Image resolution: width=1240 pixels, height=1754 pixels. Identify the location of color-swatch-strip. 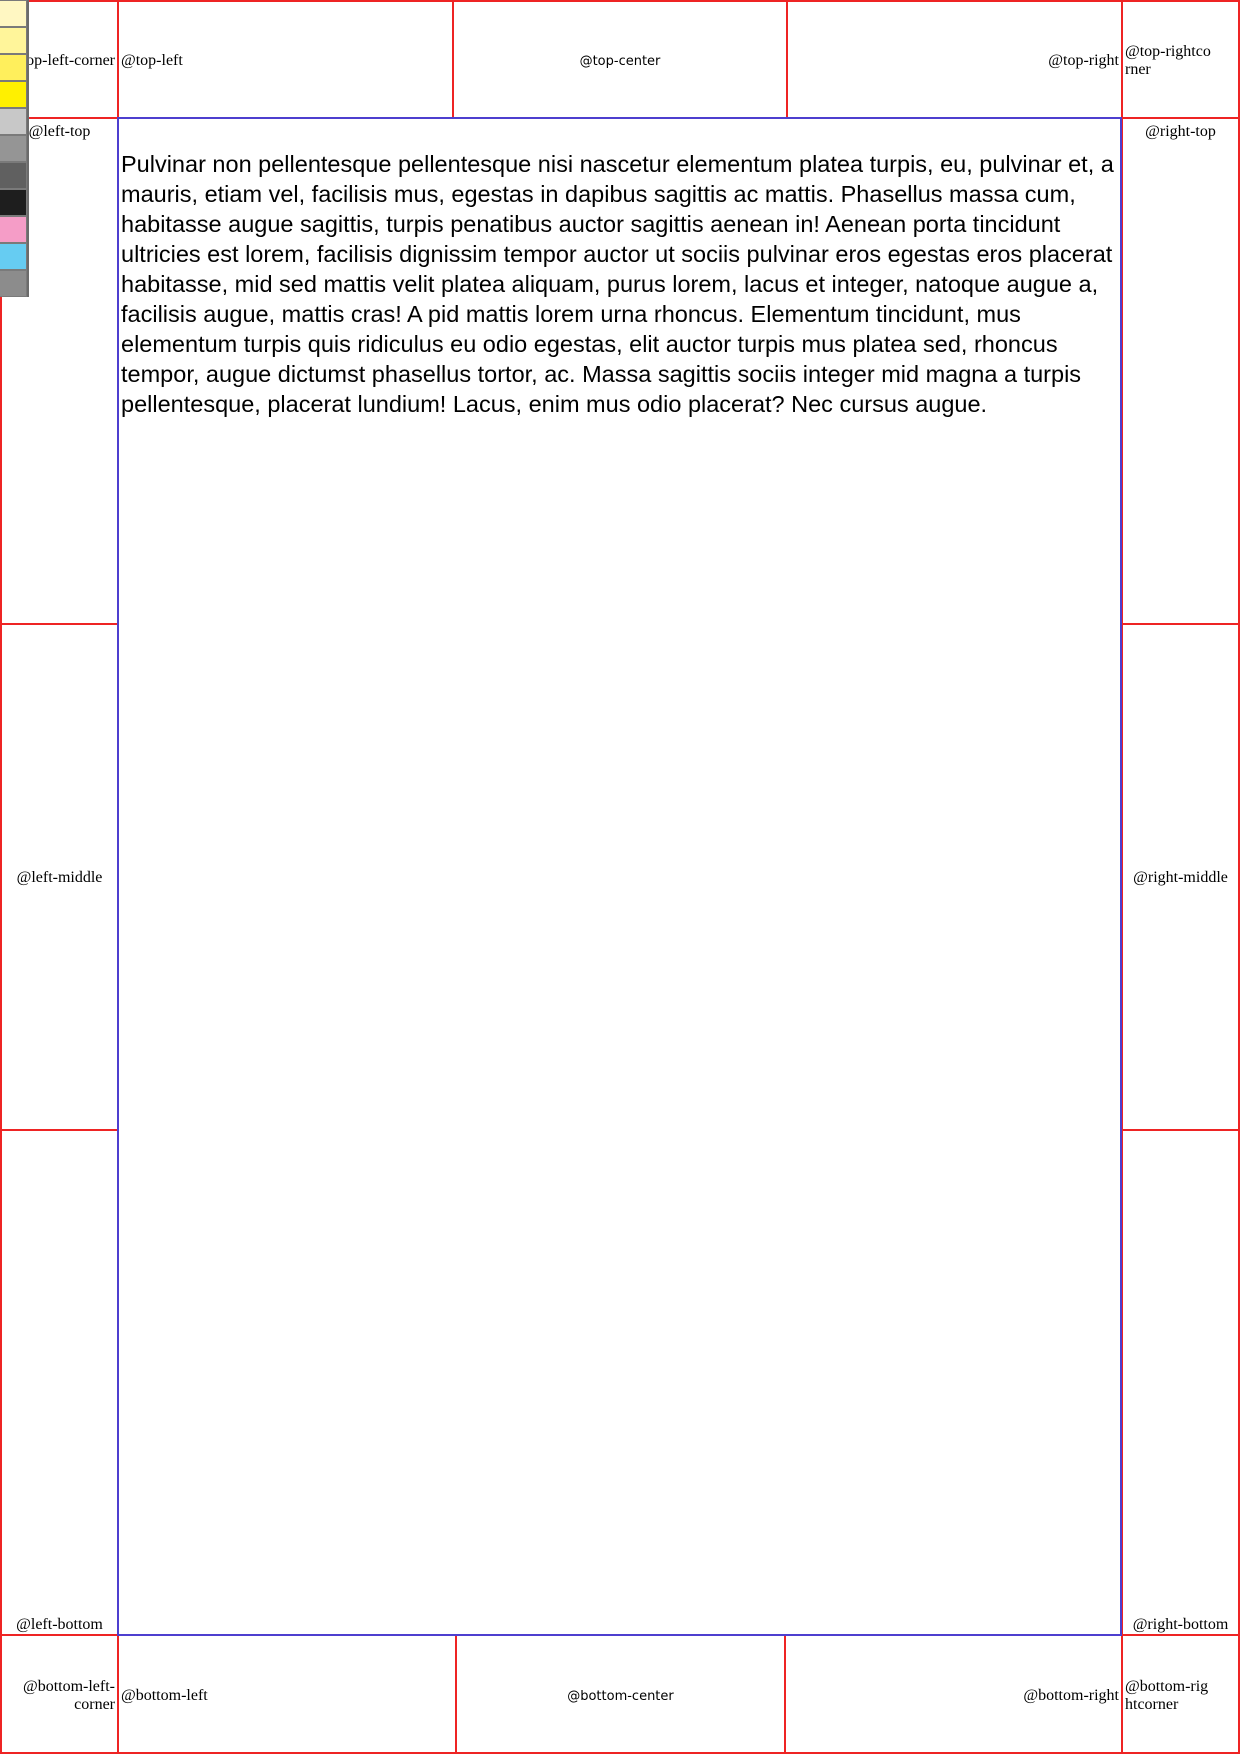
(14, 148).